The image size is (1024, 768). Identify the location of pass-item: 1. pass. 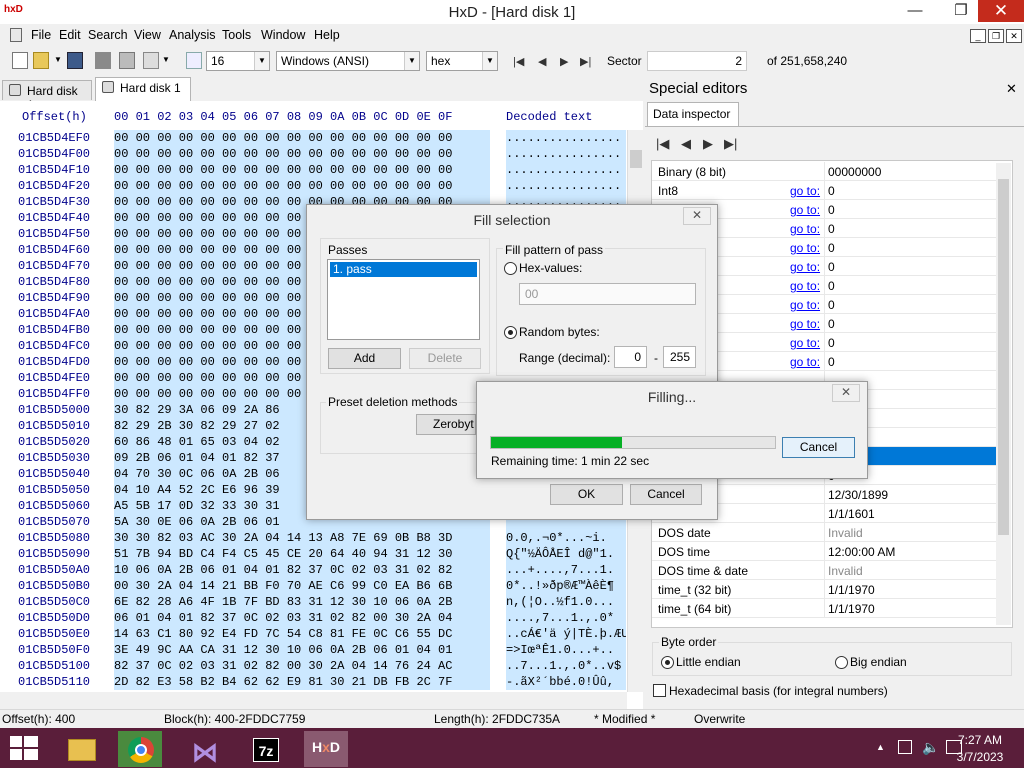
(403, 269).